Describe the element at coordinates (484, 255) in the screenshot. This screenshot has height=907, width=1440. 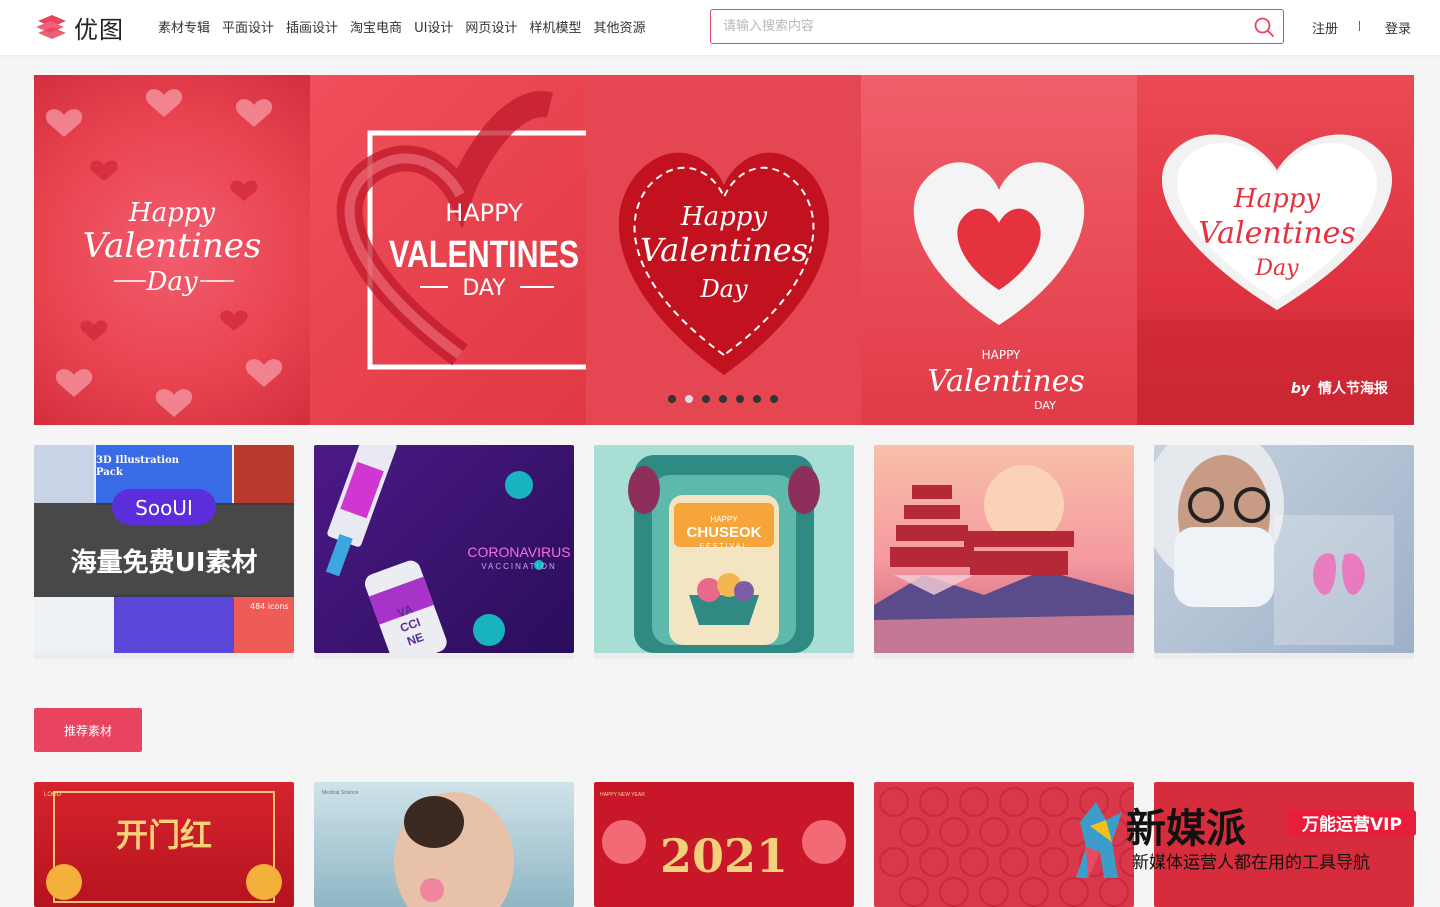
I see `banner-2-line2: VALENTINES` at that location.